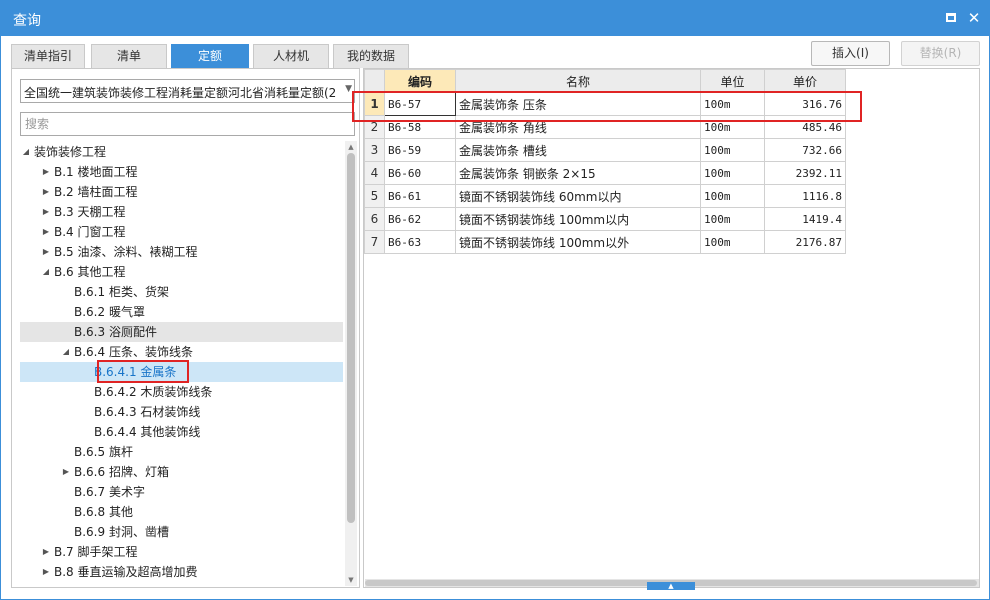  What do you see at coordinates (181, 232) in the screenshot?
I see `tree-item: ▶ B.4 门窗工程` at bounding box center [181, 232].